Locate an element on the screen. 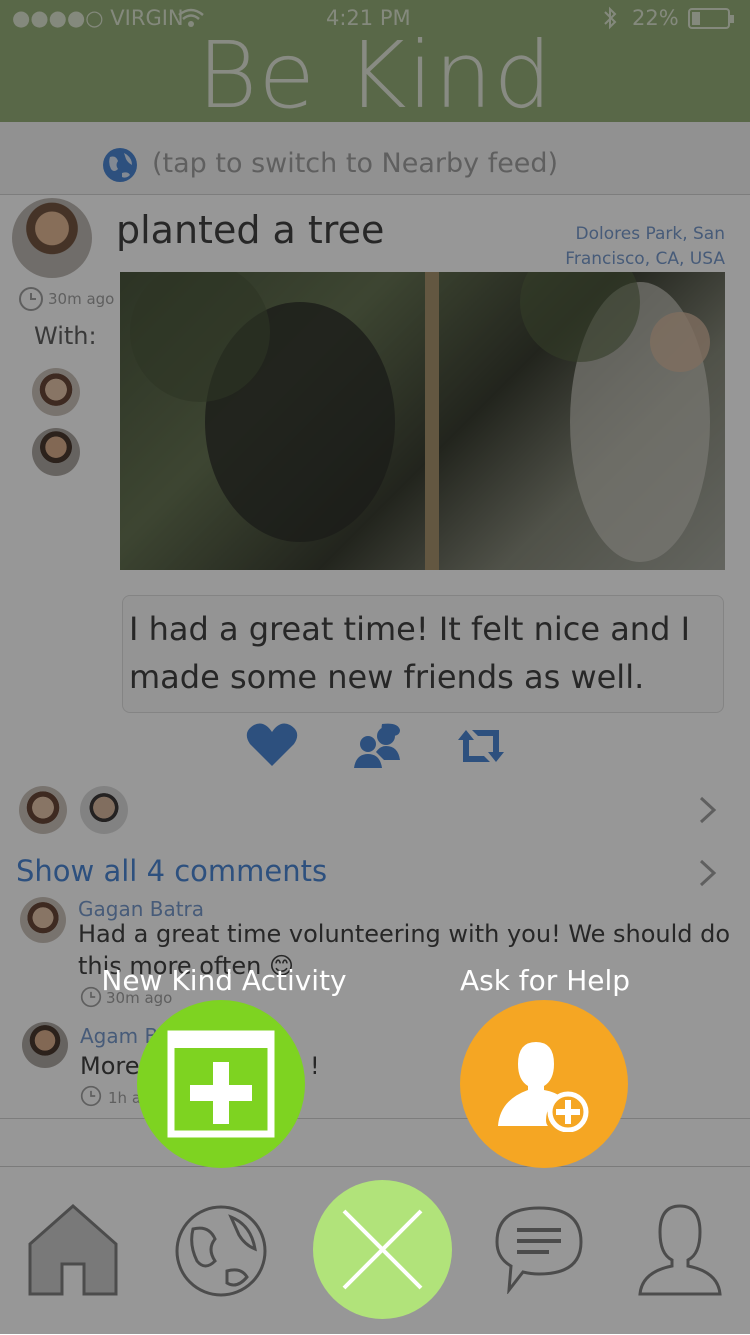  close-menu-button is located at coordinates (382, 1249).